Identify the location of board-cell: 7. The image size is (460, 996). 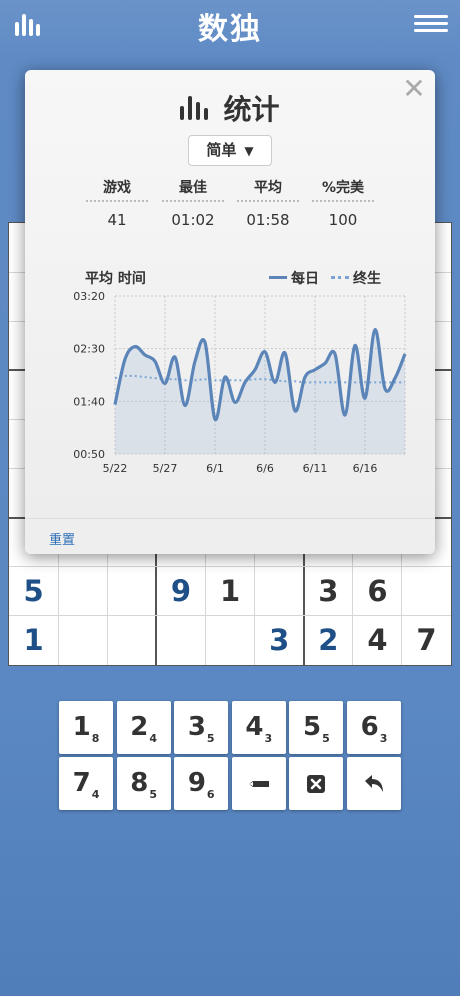
(426, 640).